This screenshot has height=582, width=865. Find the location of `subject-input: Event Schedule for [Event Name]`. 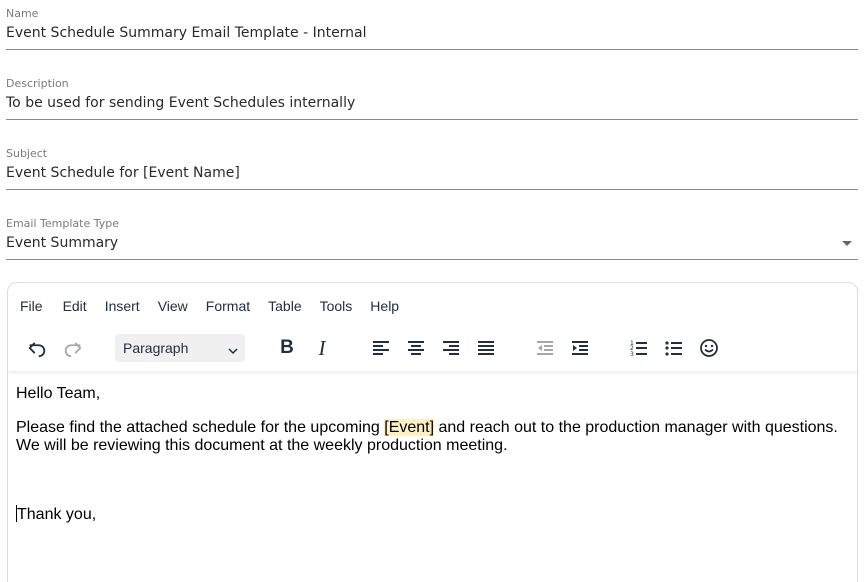

subject-input: Event Schedule for [Event Name] is located at coordinates (123, 173).